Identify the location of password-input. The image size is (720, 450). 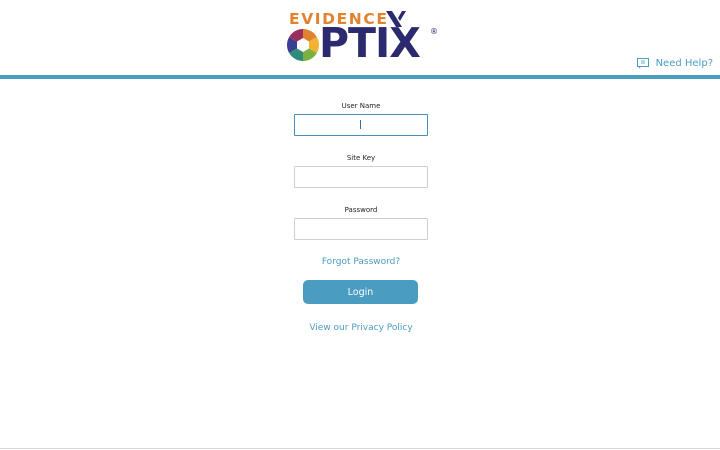
(361, 229).